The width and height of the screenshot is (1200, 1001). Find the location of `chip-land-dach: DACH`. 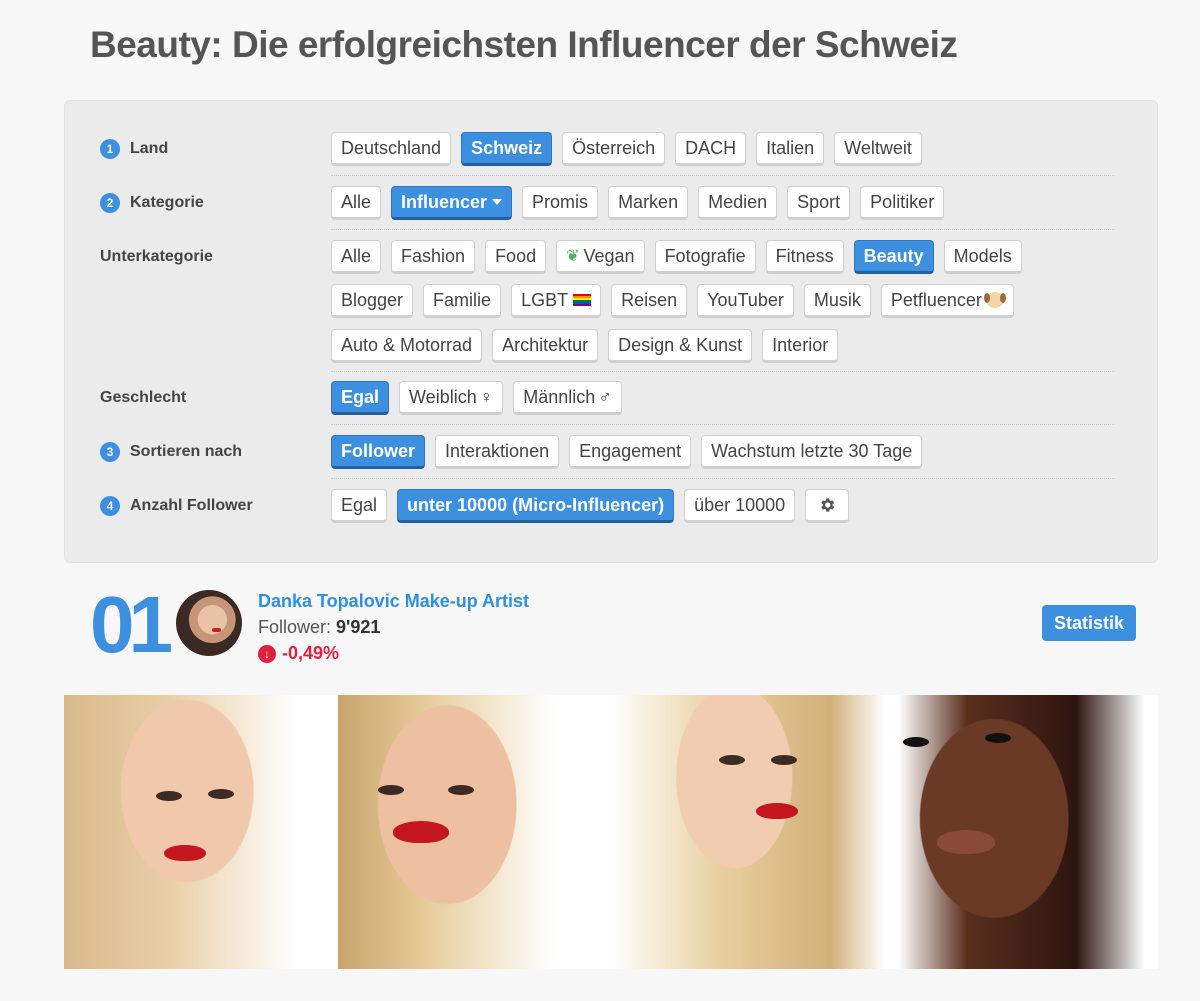

chip-land-dach: DACH is located at coordinates (711, 149).